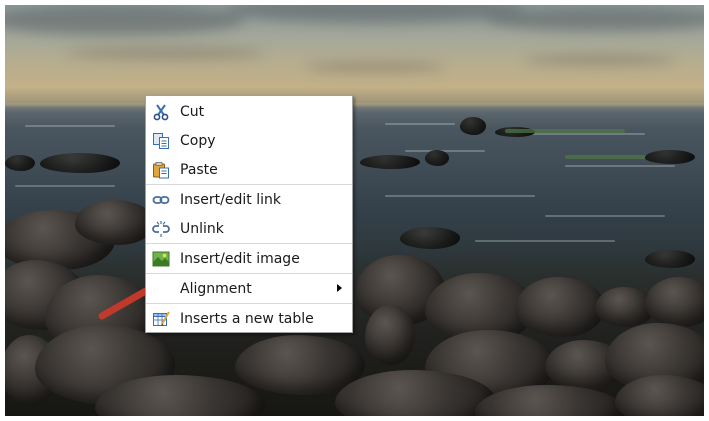  I want to click on copy-icon, so click(161, 141).